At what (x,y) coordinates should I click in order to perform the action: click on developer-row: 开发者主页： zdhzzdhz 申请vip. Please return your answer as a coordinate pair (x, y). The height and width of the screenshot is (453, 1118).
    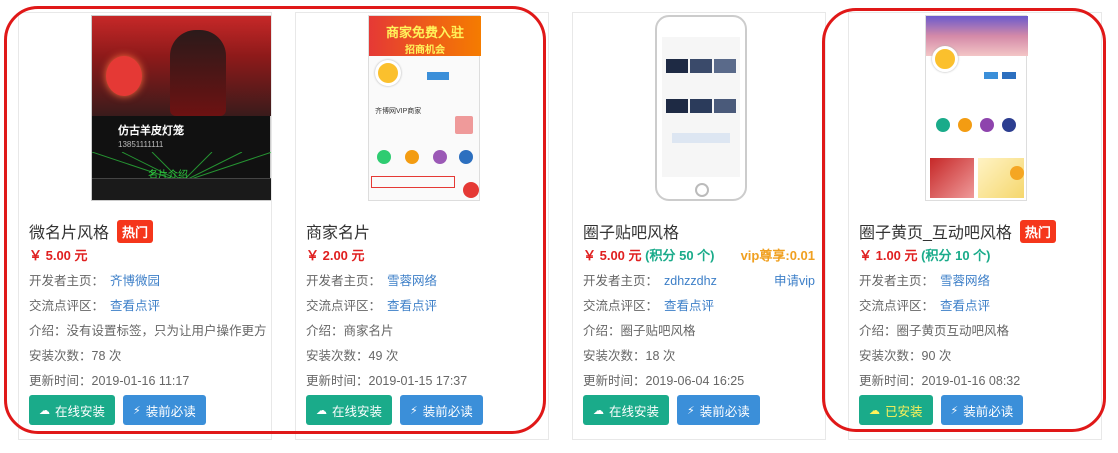
    Looking at the image, I should click on (703, 279).